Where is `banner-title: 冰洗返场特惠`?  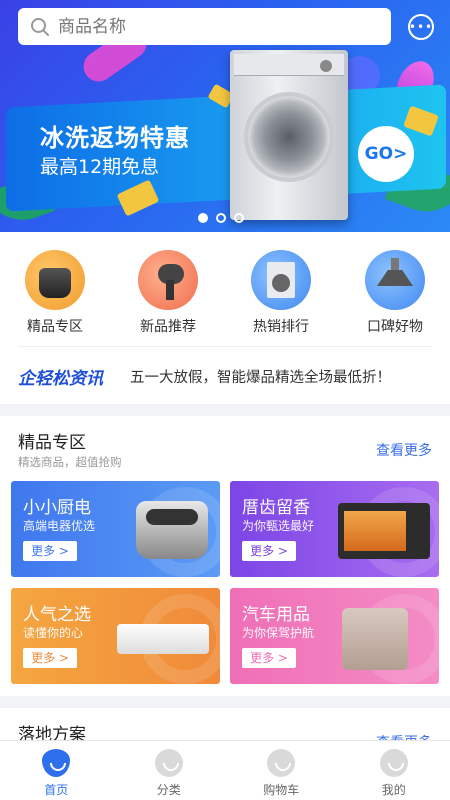 banner-title: 冰洗返场特惠 is located at coordinates (115, 138).